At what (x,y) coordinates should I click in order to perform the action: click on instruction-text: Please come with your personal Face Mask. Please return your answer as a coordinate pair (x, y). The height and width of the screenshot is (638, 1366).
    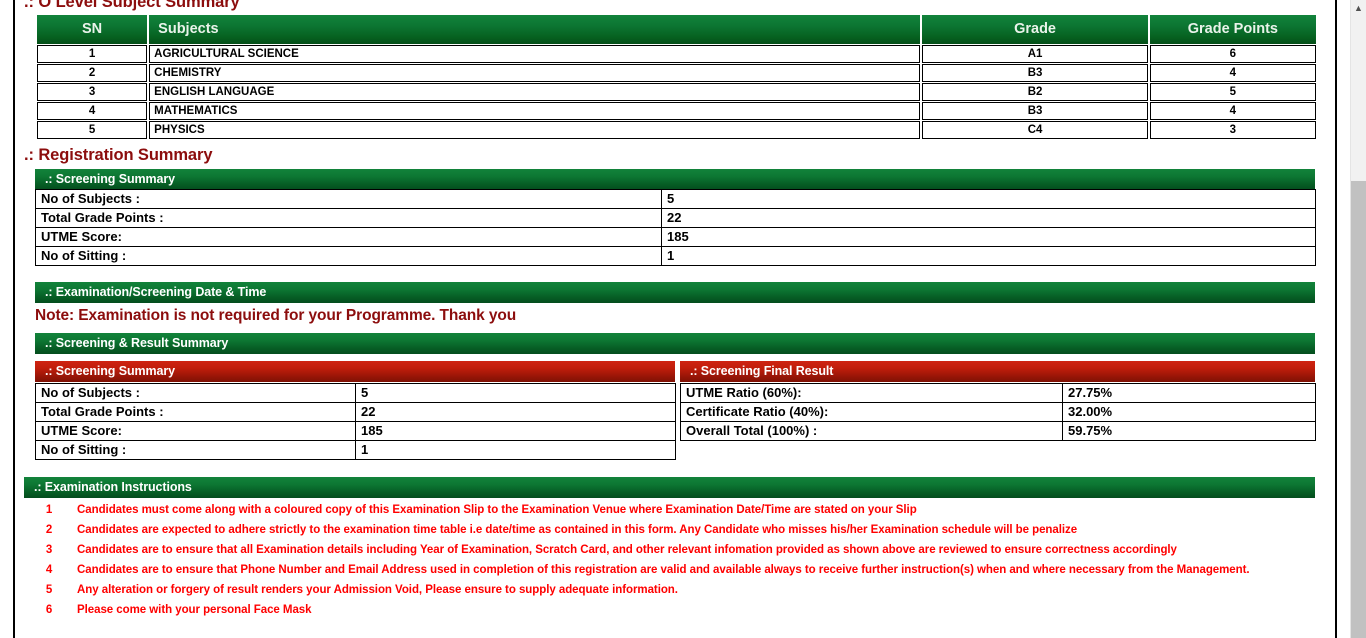
    Looking at the image, I should click on (194, 610).